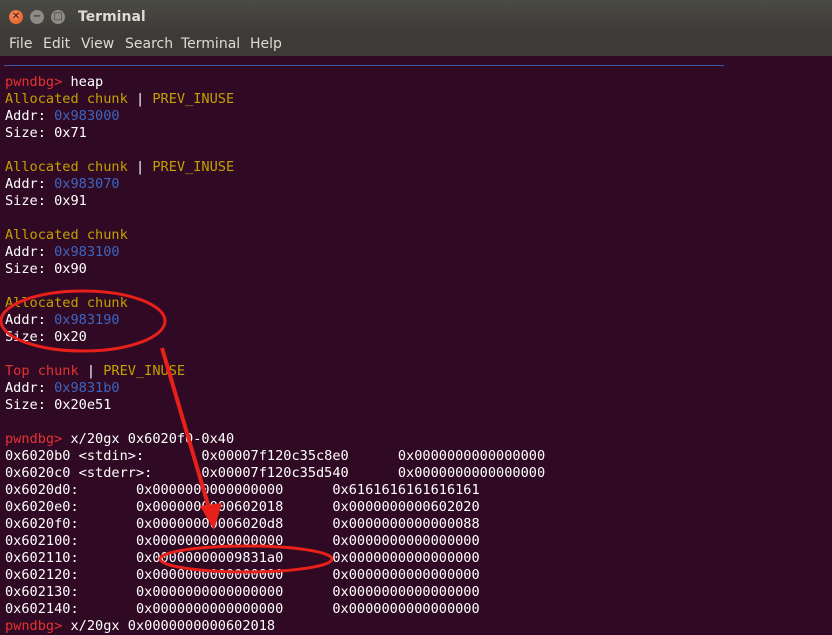 This screenshot has height=635, width=832. What do you see at coordinates (97, 44) in the screenshot?
I see `menu-view: View` at bounding box center [97, 44].